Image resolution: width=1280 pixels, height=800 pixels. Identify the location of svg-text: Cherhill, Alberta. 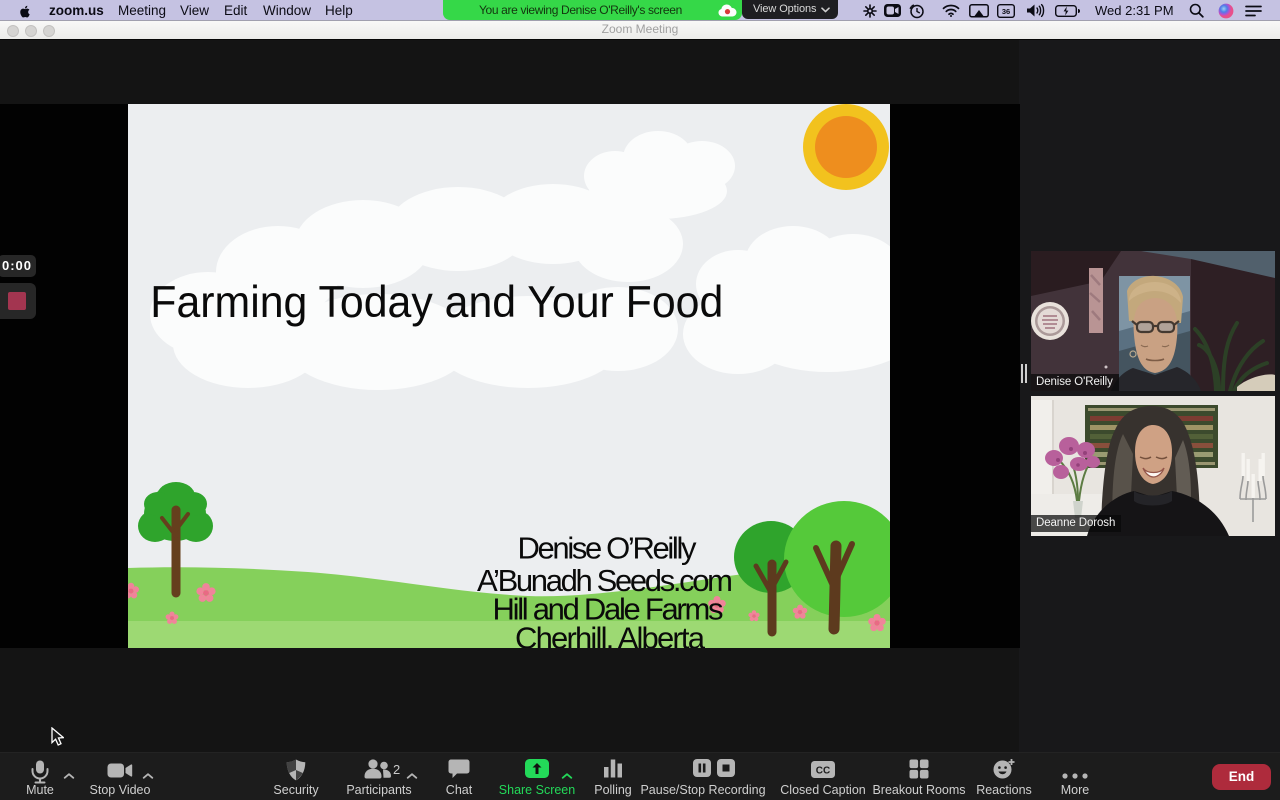
(610, 635).